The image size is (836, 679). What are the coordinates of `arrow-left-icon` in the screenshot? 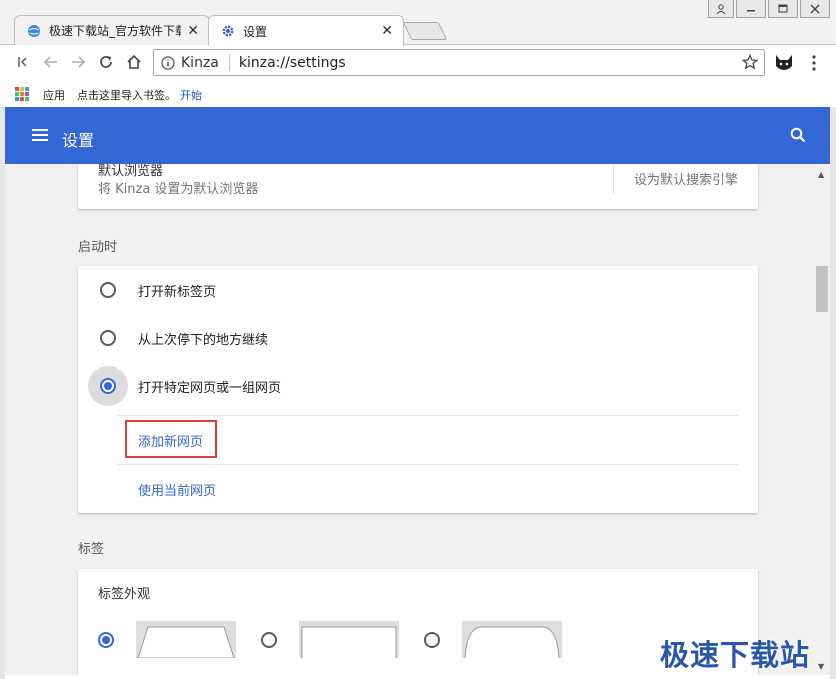 It's located at (50, 62).